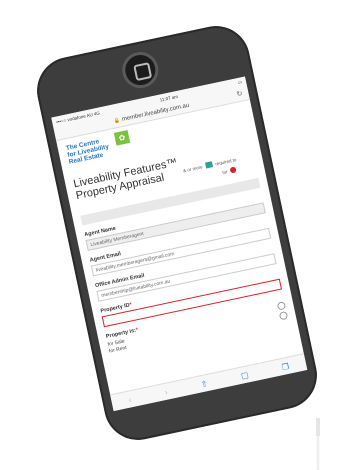 Image resolution: width=354 pixels, height=470 pixels. I want to click on reload-icon: ↻, so click(239, 93).